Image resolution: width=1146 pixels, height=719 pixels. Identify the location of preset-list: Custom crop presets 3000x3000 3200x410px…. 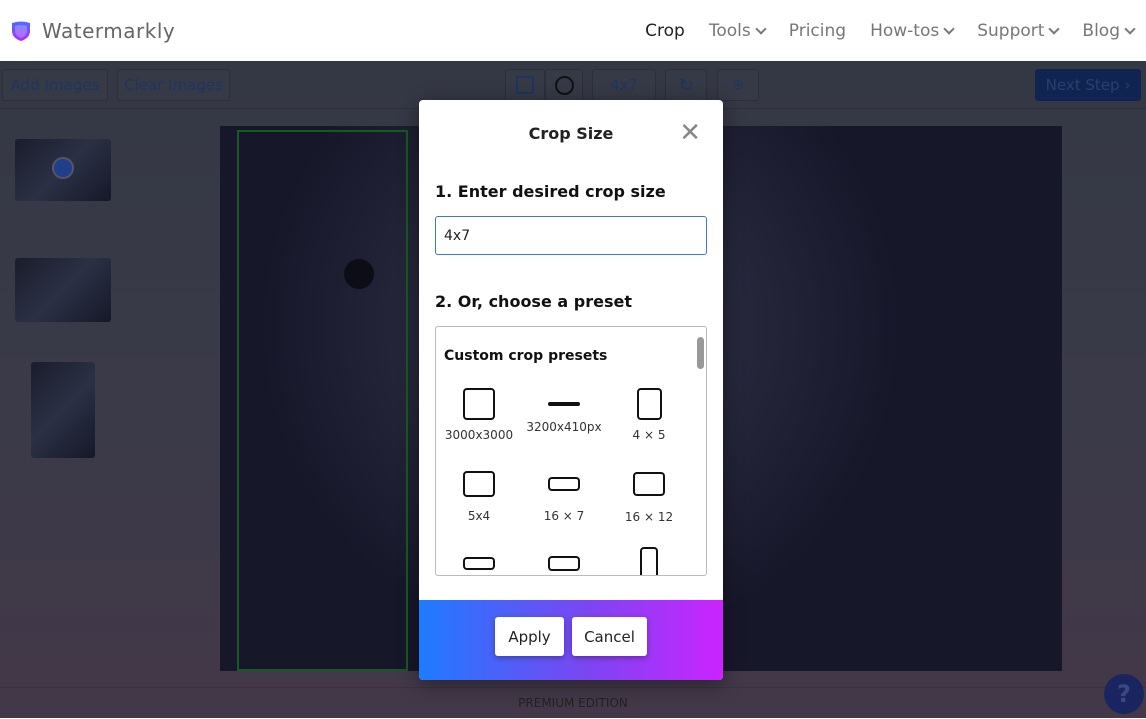
(571, 451).